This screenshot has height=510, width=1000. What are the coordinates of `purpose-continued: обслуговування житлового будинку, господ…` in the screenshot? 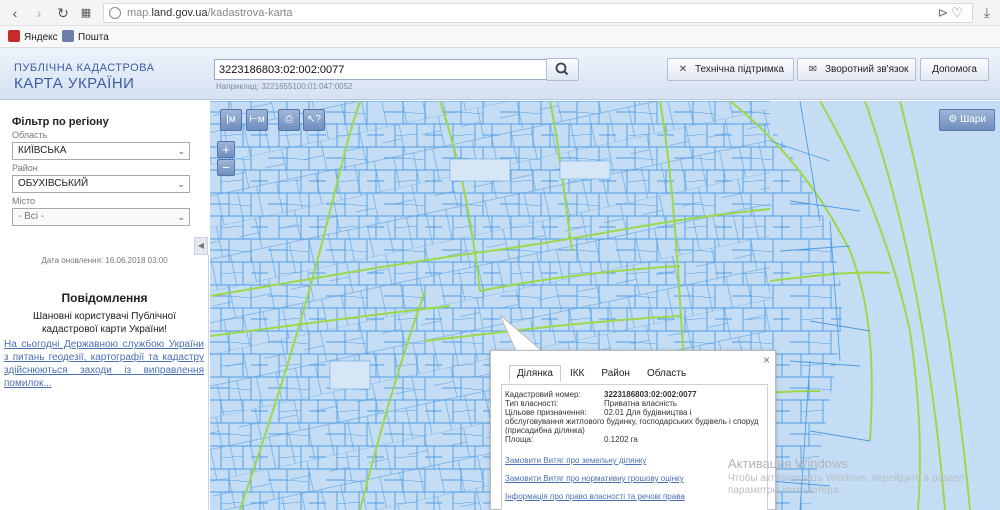 It's located at (632, 426).